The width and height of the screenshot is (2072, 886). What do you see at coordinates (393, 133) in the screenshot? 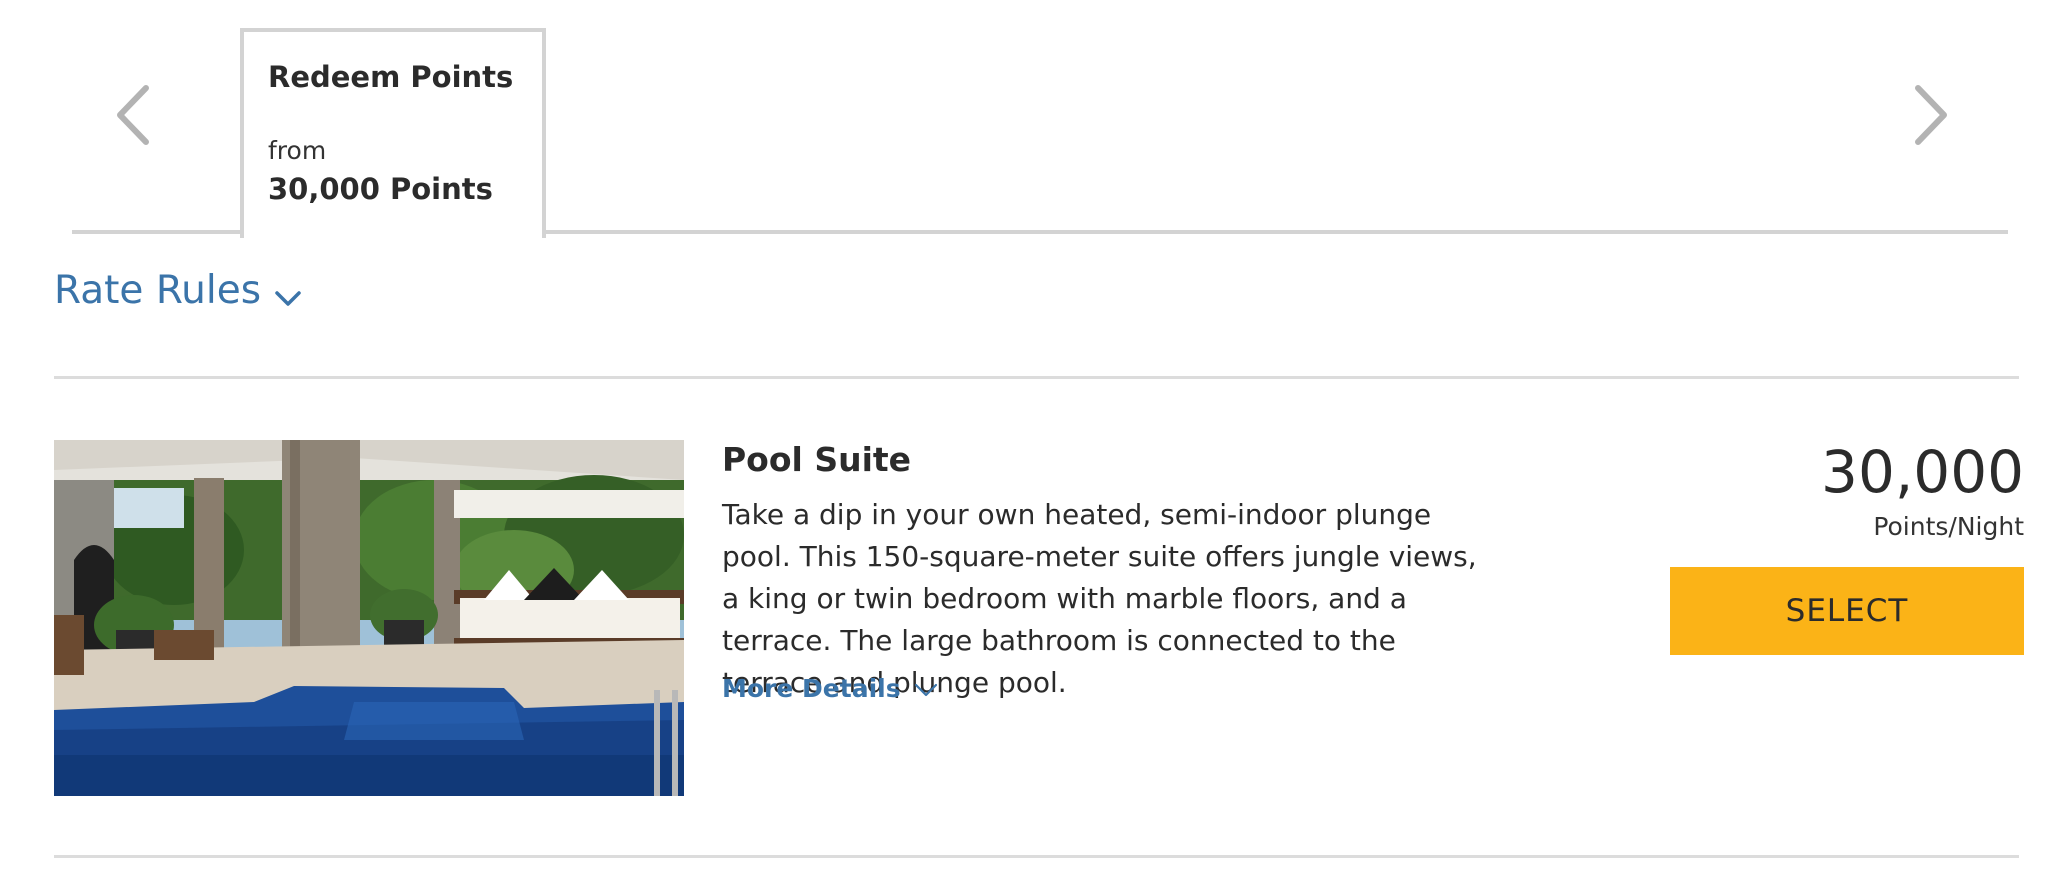
I see `rate-tab-redeem-points: Redeem Points from 30,000 Points` at bounding box center [393, 133].